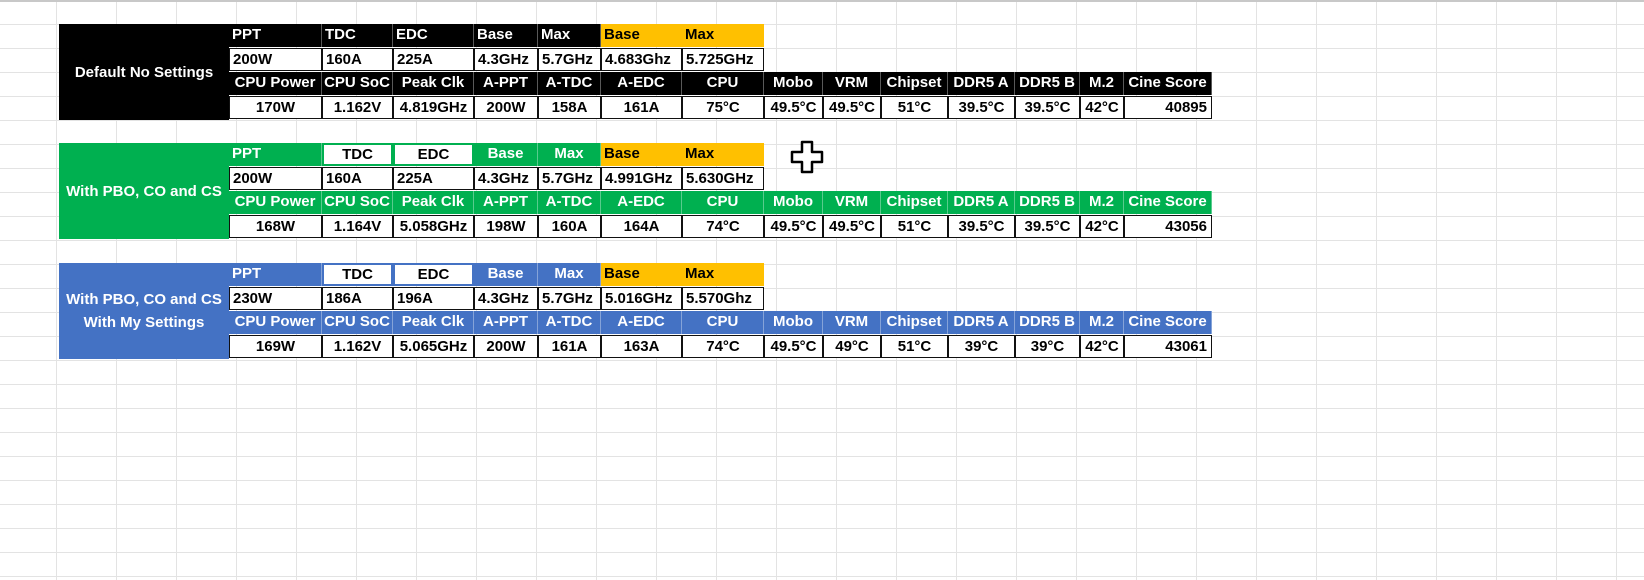 The width and height of the screenshot is (1644, 580). I want to click on value-cell: 198W, so click(506, 226).